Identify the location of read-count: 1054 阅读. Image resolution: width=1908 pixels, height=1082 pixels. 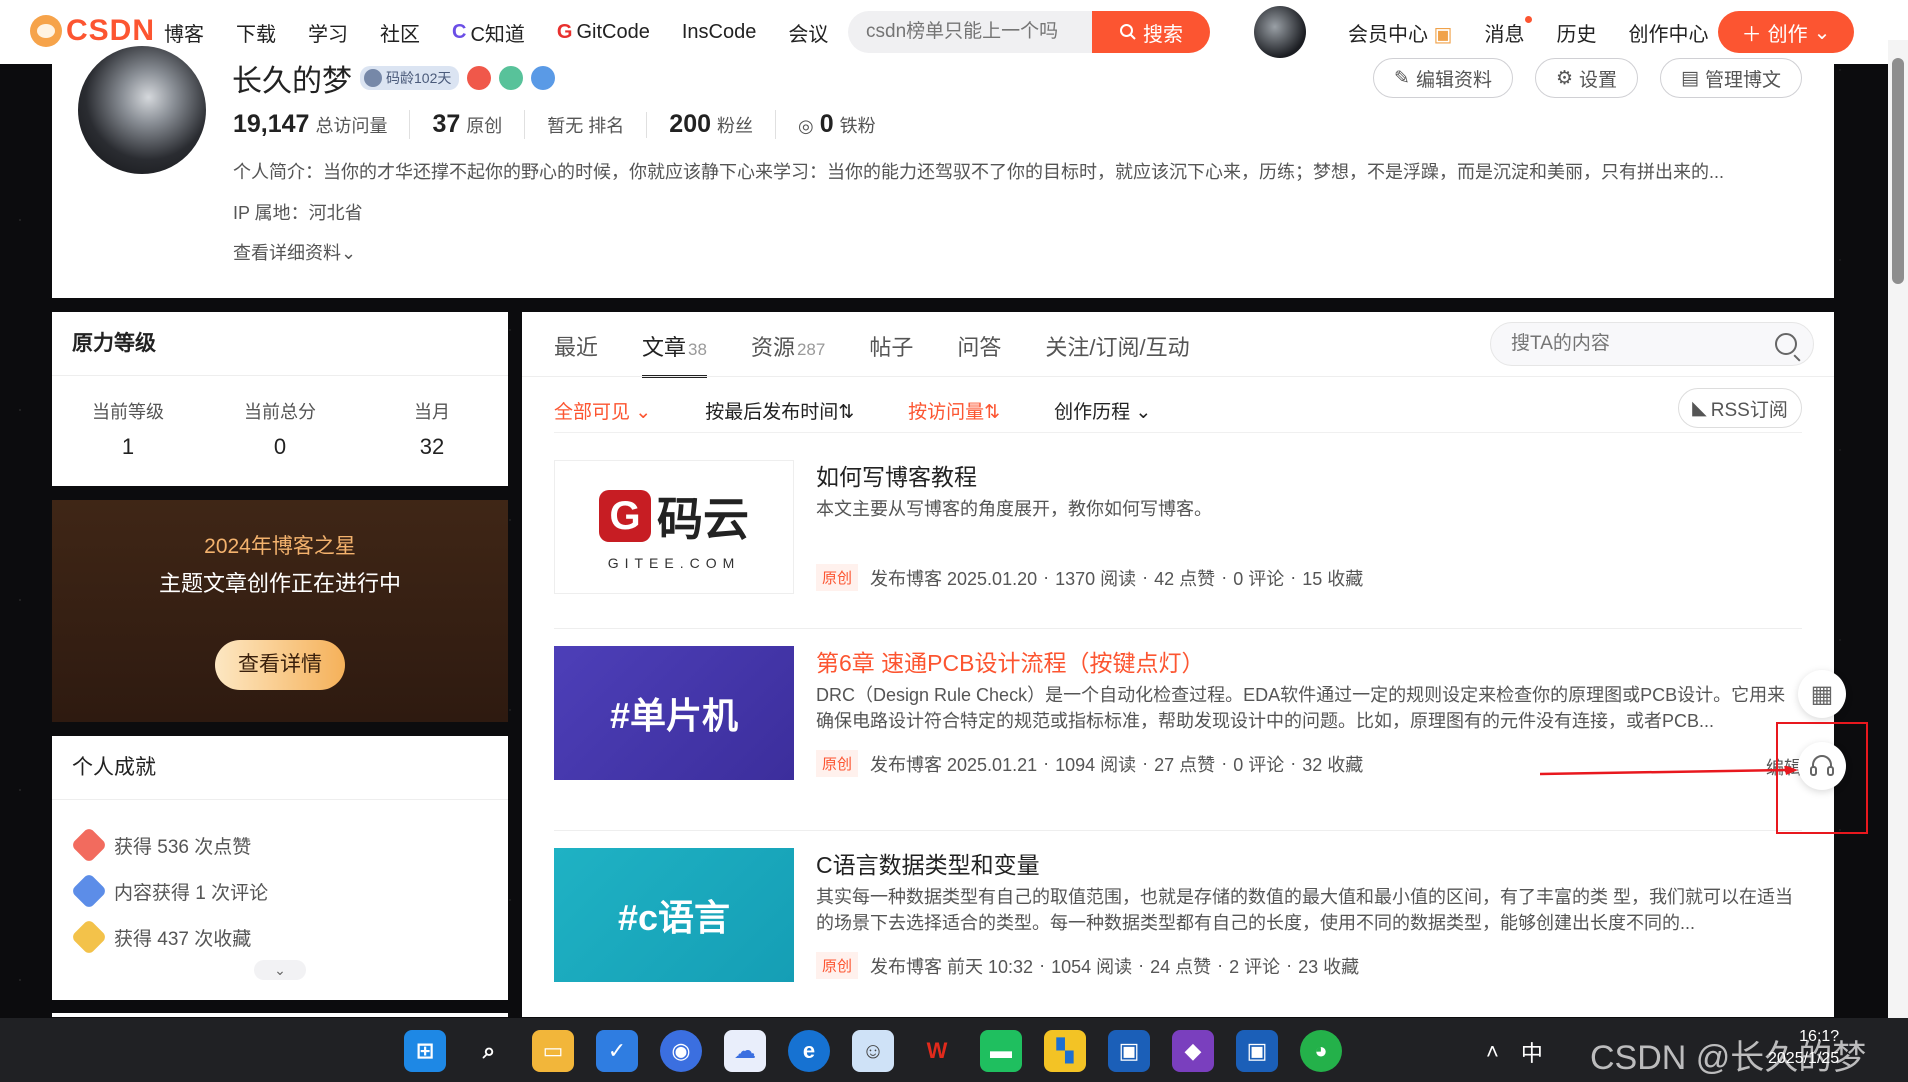
(1092, 966).